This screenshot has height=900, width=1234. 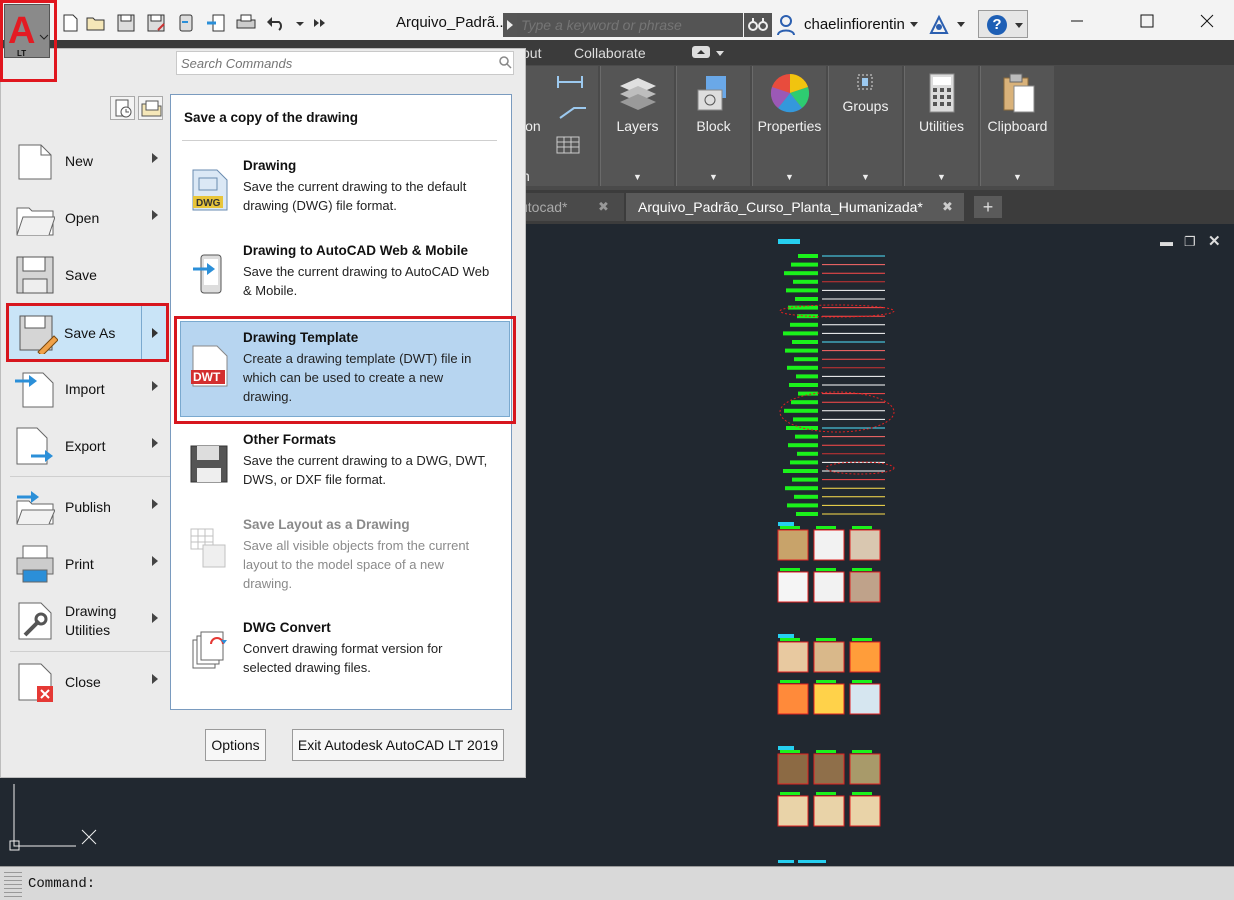 I want to click on command-prompt: Command:, so click(x=62, y=884).